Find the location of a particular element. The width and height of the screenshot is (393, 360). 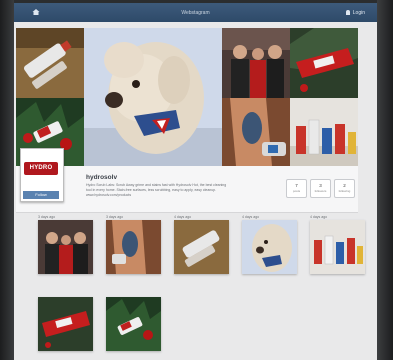

bio-link: www.hydrosolv.com/products is located at coordinates (179, 195).